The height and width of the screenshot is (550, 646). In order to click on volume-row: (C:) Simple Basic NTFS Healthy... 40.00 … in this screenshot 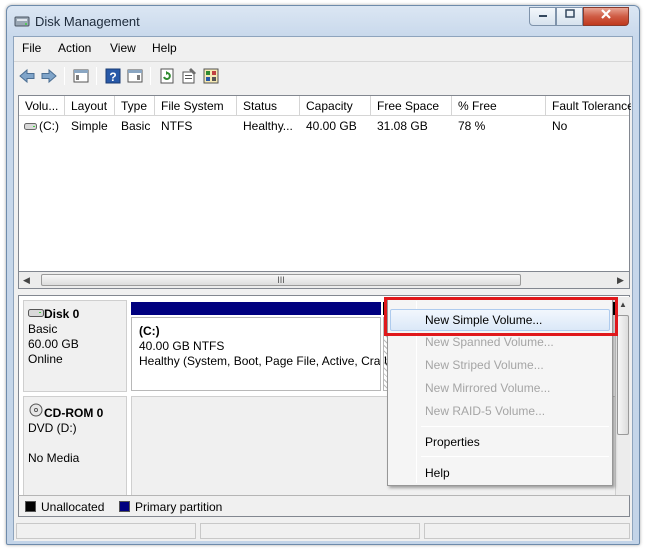, I will do `click(324, 127)`.